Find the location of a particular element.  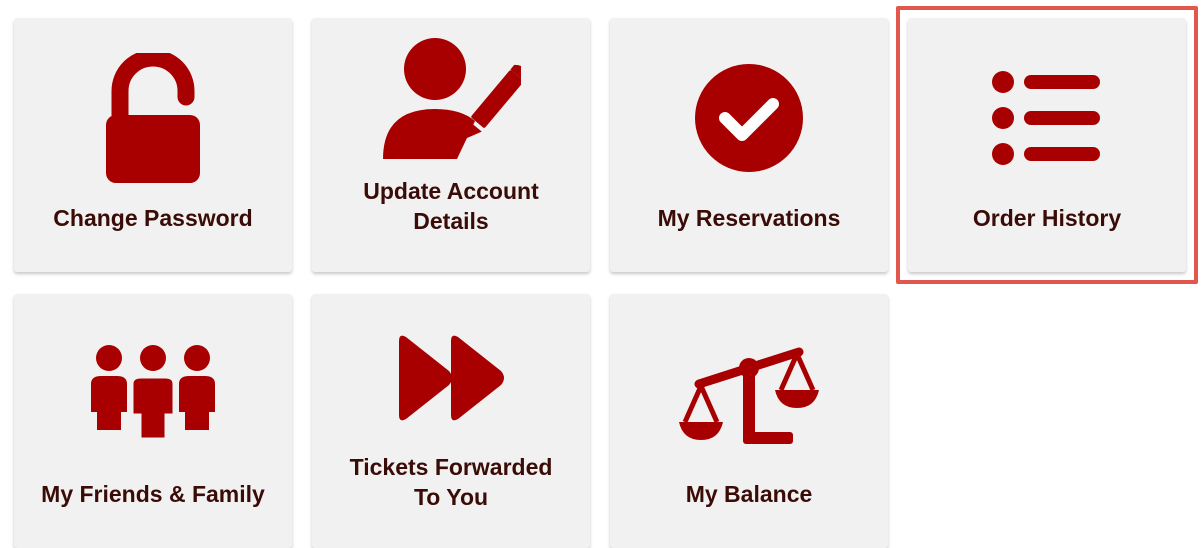

tile-label: My Reservations is located at coordinates (749, 218).